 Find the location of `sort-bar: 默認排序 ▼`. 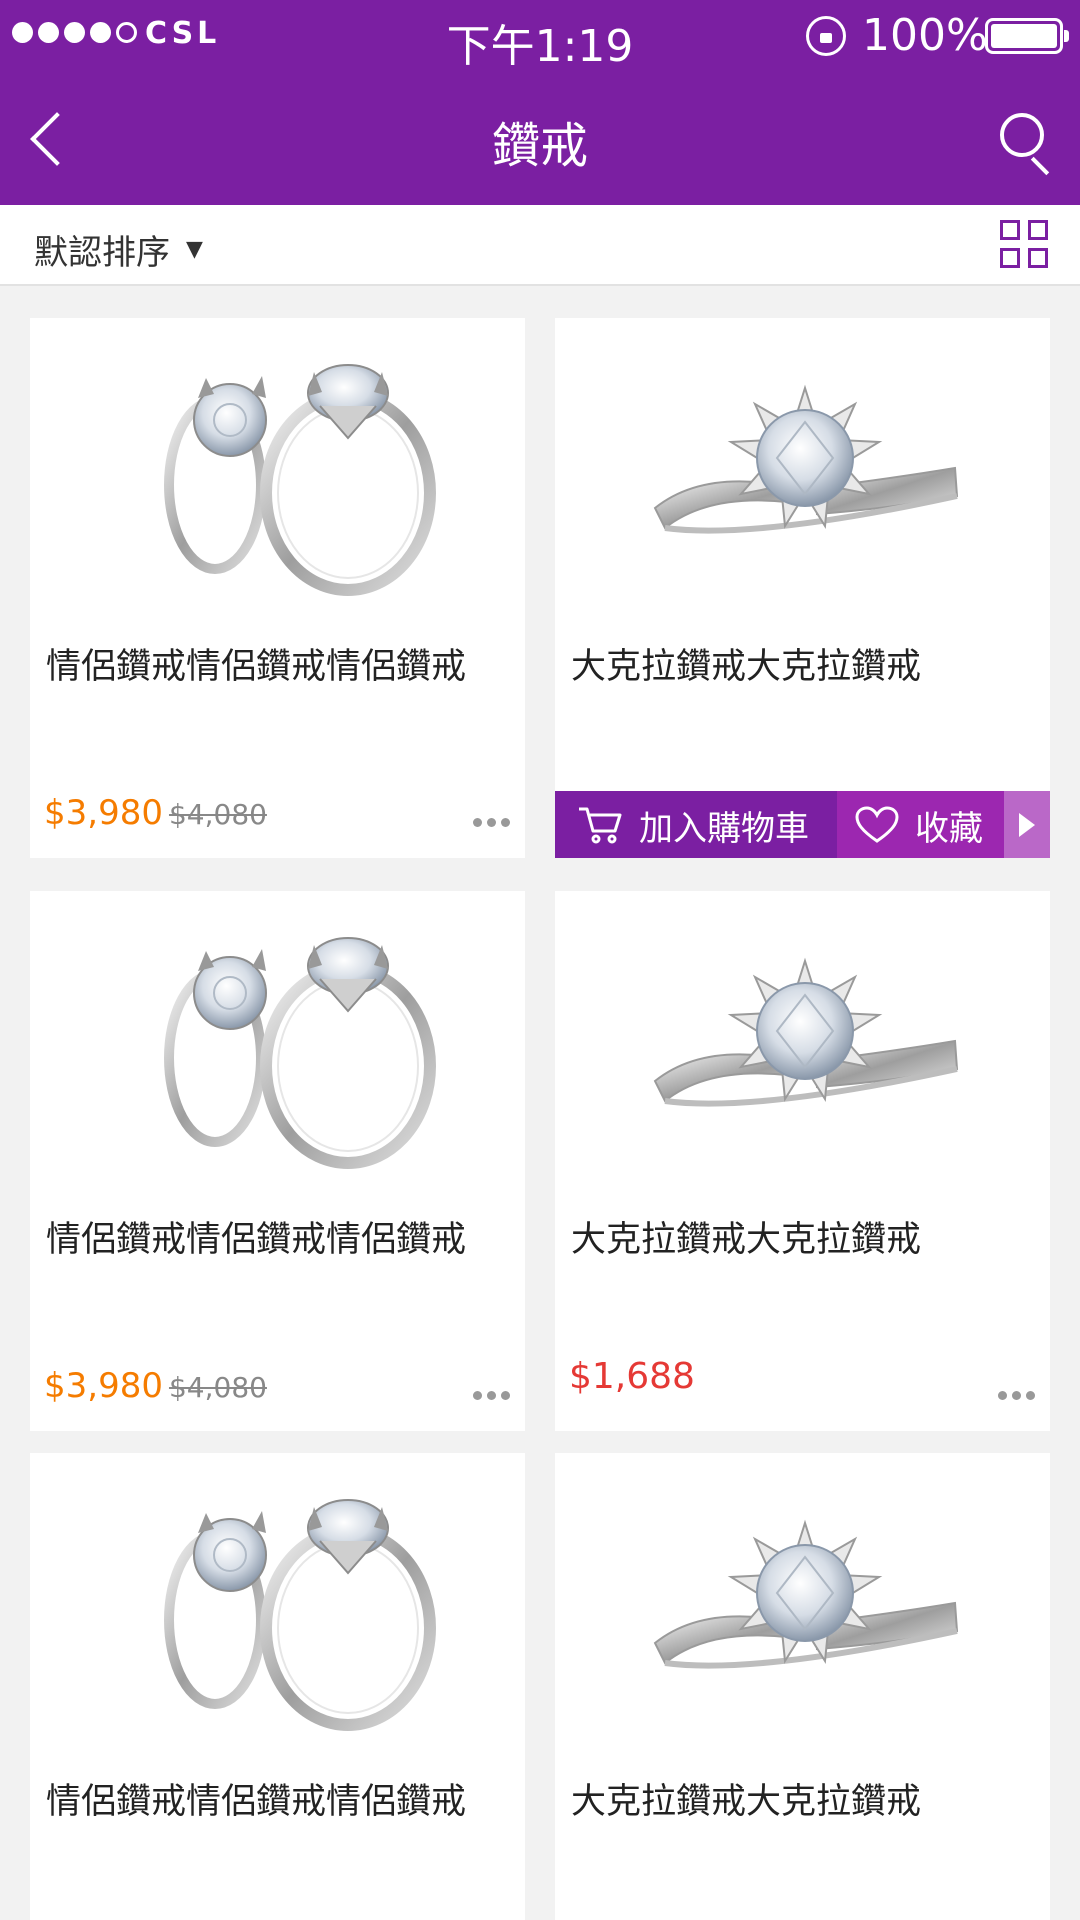

sort-bar: 默認排序 ▼ is located at coordinates (540, 245).